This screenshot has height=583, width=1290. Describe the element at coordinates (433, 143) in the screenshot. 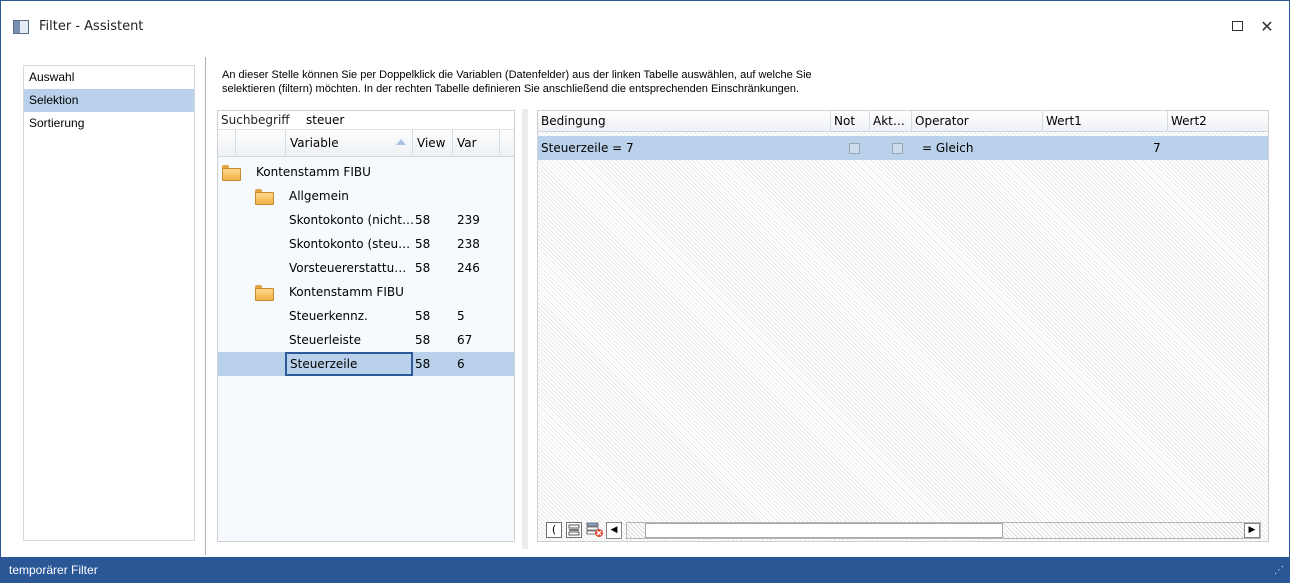

I see `column-header-view: View` at that location.